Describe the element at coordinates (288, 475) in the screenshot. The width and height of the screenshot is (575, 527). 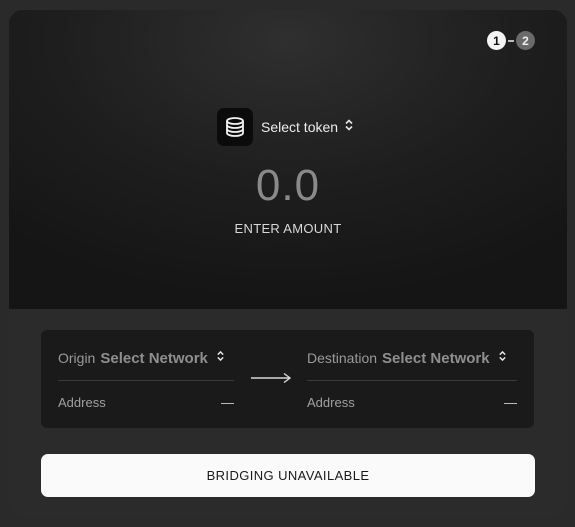
I see `bridge-action-button: BRIDGING UNAVAILABLE` at that location.